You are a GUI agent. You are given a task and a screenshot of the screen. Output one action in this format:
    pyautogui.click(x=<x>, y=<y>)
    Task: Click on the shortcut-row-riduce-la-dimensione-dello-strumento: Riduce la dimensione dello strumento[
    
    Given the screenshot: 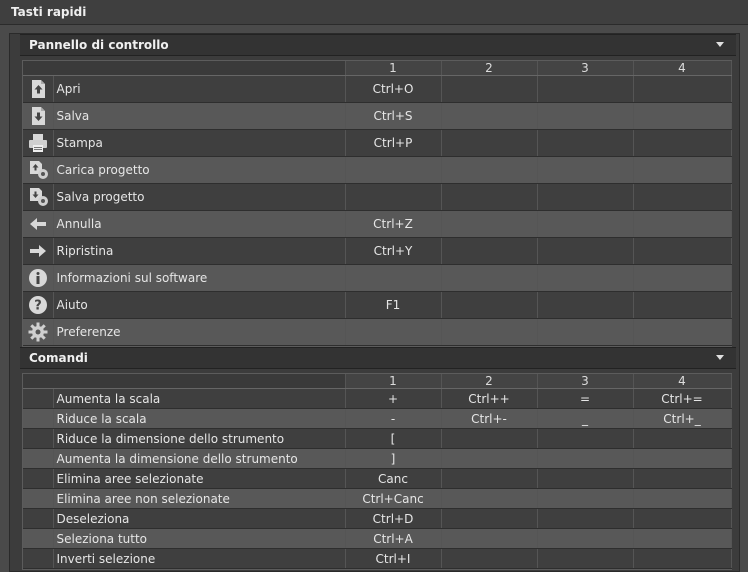 What is the action you would take?
    pyautogui.click(x=377, y=438)
    